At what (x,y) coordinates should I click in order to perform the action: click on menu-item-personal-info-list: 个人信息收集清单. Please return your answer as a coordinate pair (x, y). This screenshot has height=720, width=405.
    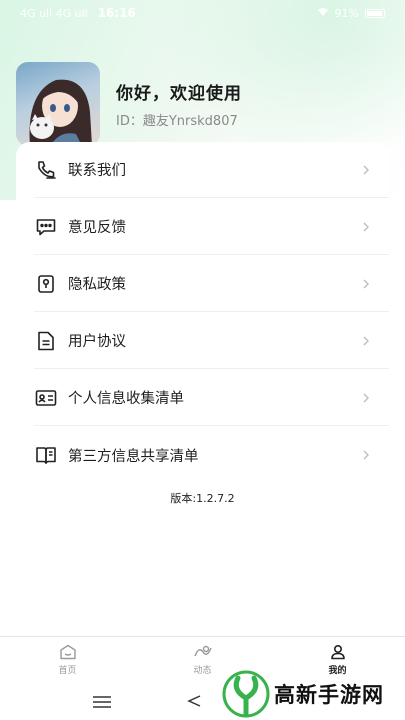
    Looking at the image, I should click on (211, 398).